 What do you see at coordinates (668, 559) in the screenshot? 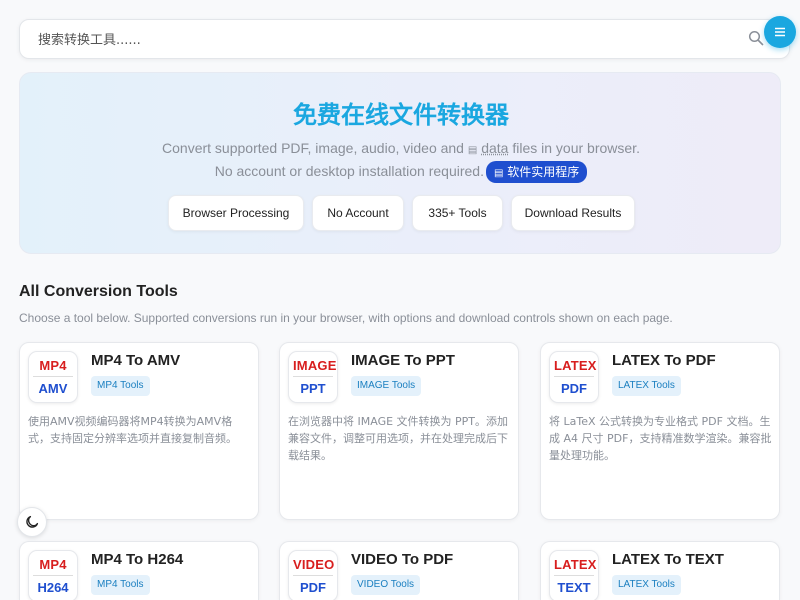
I see `tool-title: LATEX To TEXT` at bounding box center [668, 559].